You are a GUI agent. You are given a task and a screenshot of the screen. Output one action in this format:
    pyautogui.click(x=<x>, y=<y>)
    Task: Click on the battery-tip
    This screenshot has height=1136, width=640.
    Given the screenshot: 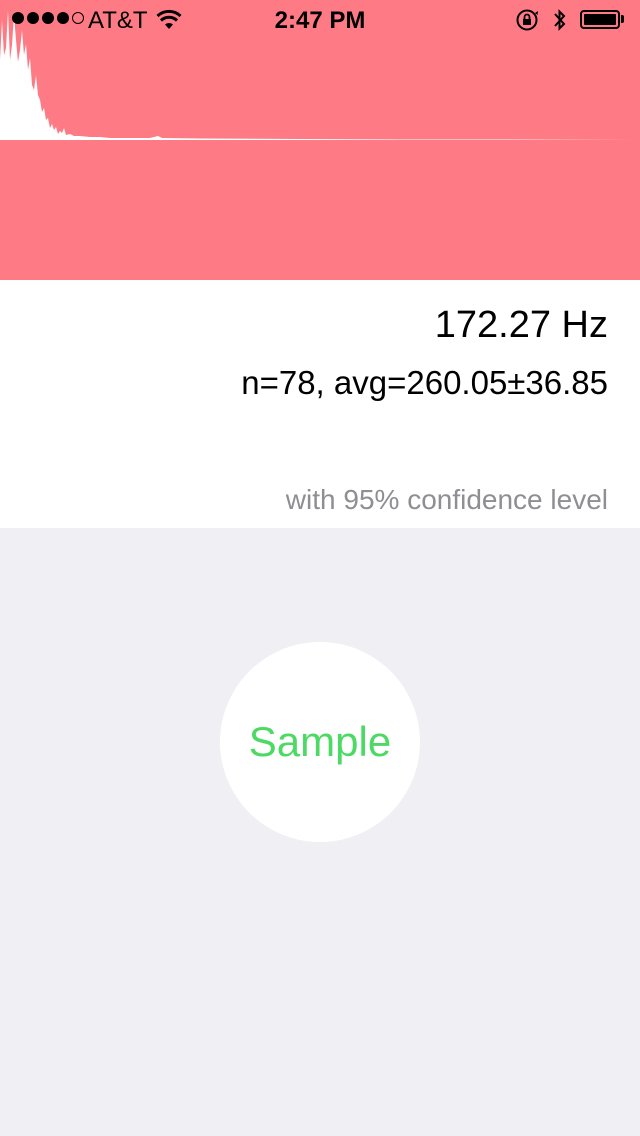 What is the action you would take?
    pyautogui.click(x=622, y=19)
    